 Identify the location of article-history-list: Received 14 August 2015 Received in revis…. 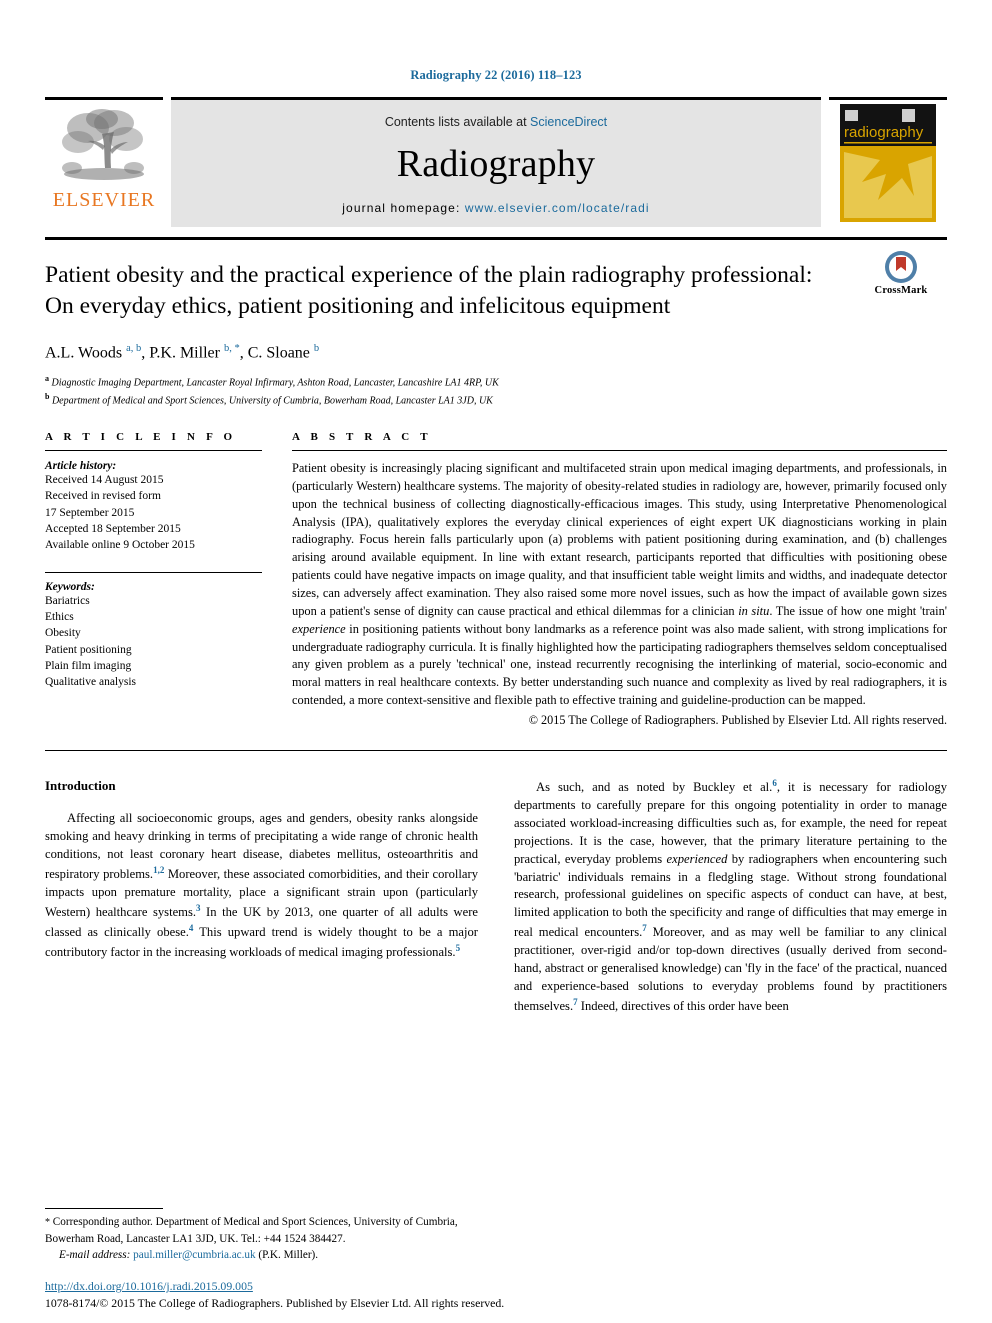
(120, 512).